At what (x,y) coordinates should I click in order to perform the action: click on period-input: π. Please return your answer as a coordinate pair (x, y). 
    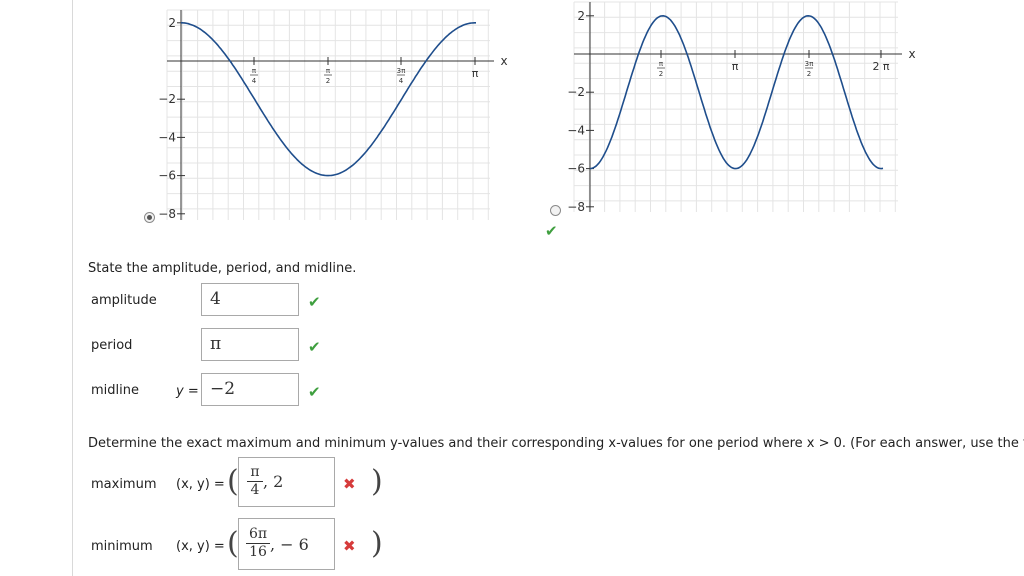
    Looking at the image, I should click on (250, 344).